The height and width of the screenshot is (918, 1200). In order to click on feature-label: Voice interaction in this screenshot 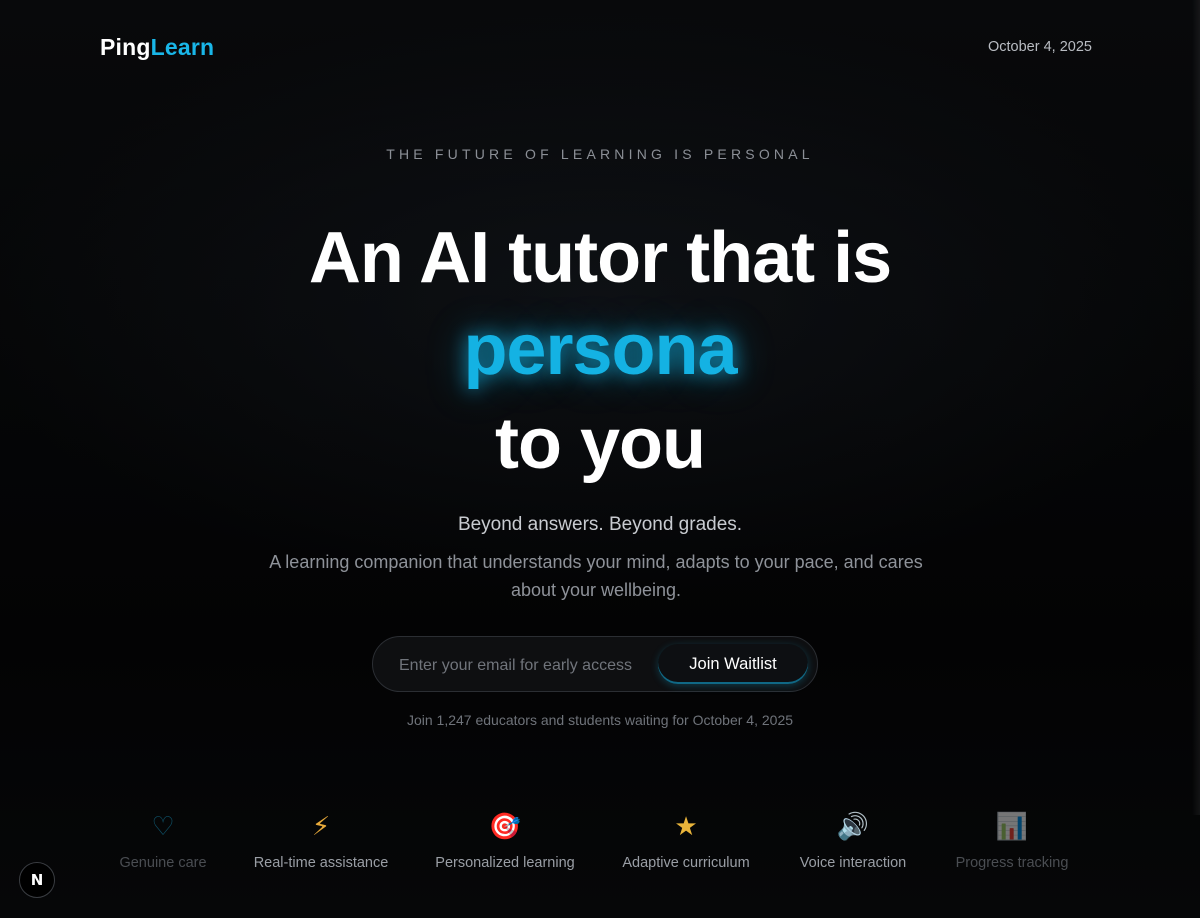, I will do `click(853, 863)`.